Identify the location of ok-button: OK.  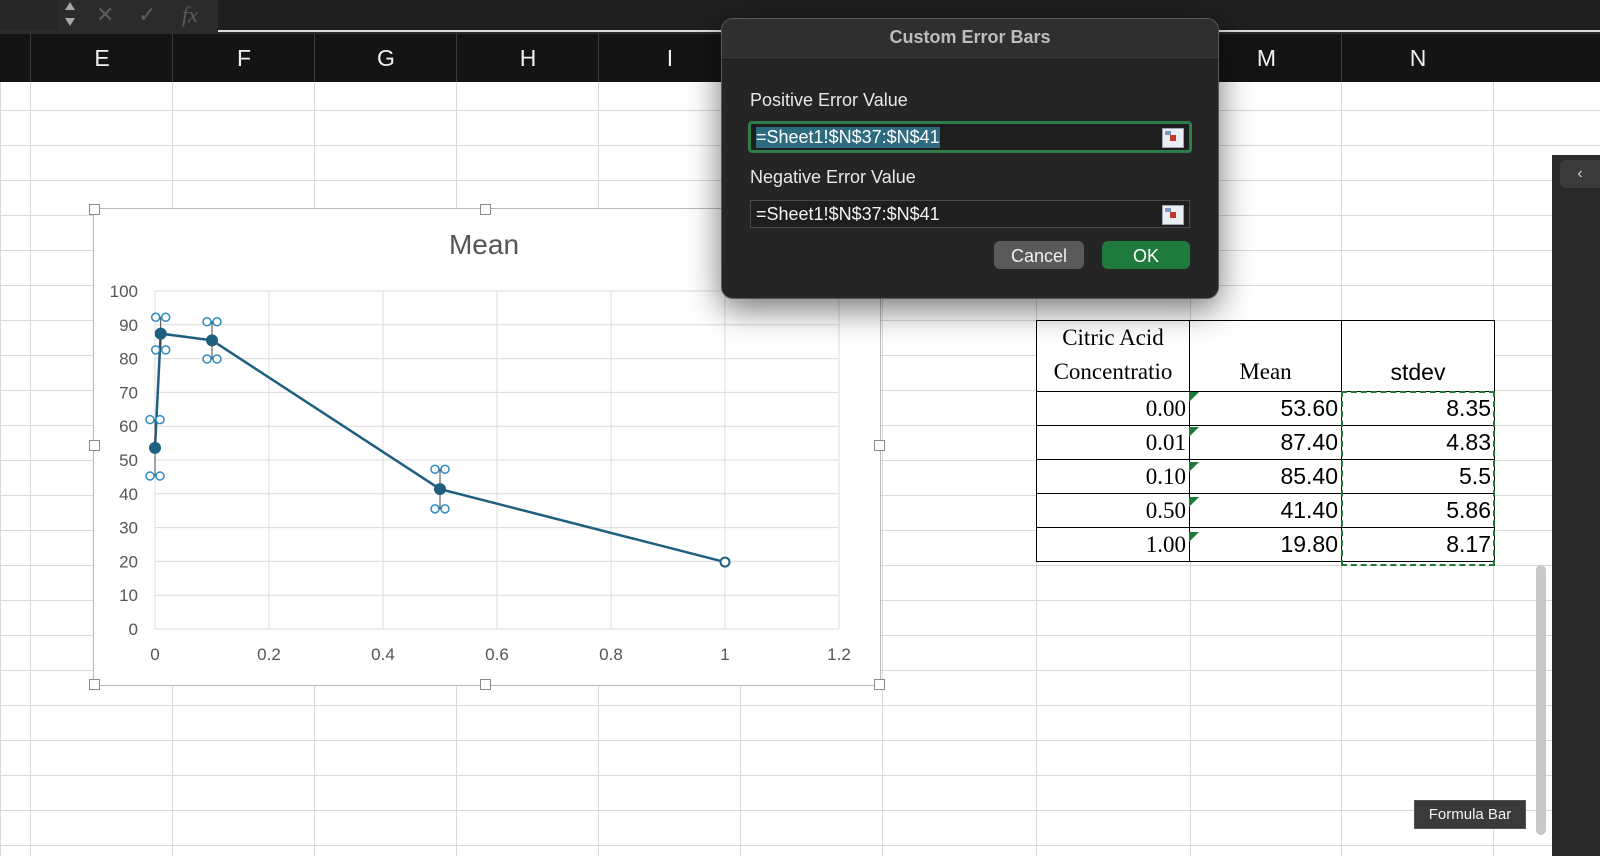
(1146, 255).